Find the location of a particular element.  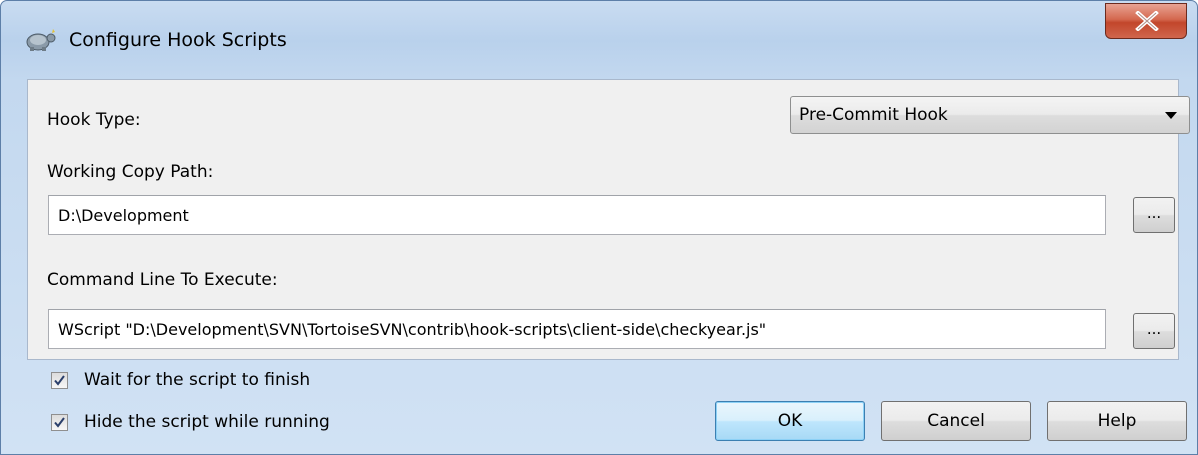

window-title: Configure Hook Scripts is located at coordinates (178, 40).